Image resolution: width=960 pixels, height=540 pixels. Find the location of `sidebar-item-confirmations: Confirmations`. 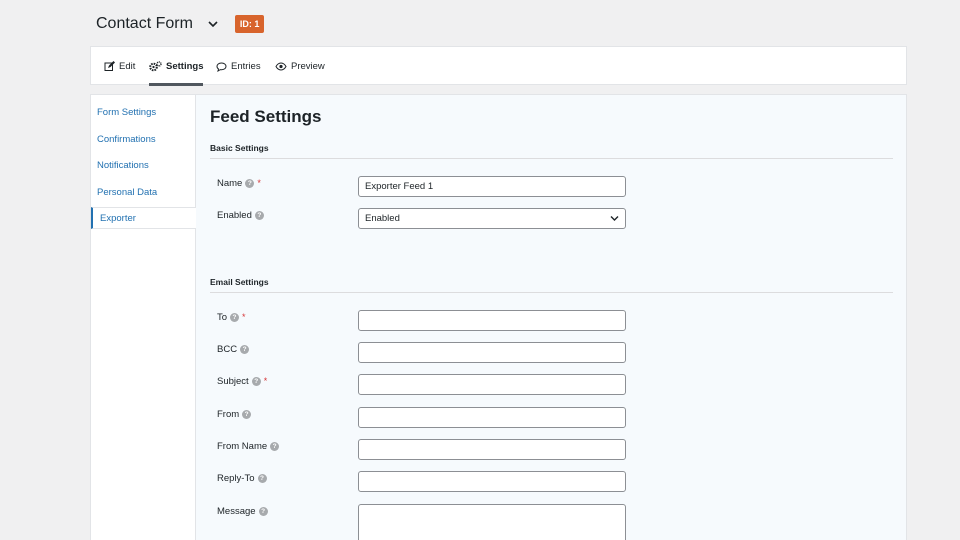

sidebar-item-confirmations: Confirmations is located at coordinates (143, 139).